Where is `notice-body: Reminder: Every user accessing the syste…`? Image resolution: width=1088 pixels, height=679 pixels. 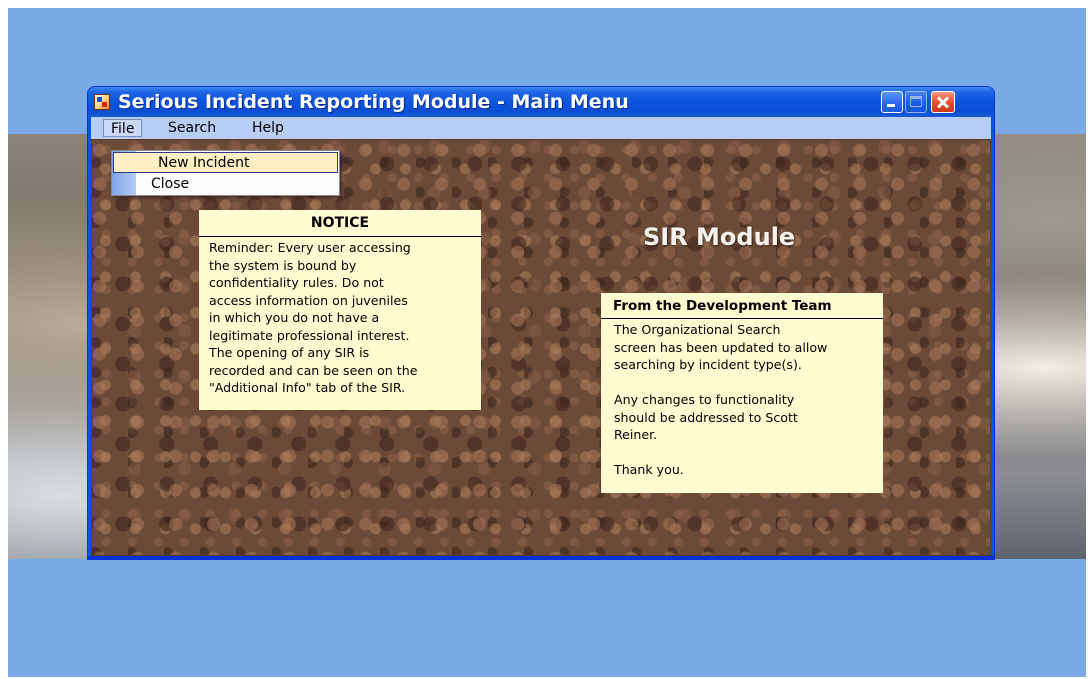 notice-body: Reminder: Every user accessing the syste… is located at coordinates (342, 318).